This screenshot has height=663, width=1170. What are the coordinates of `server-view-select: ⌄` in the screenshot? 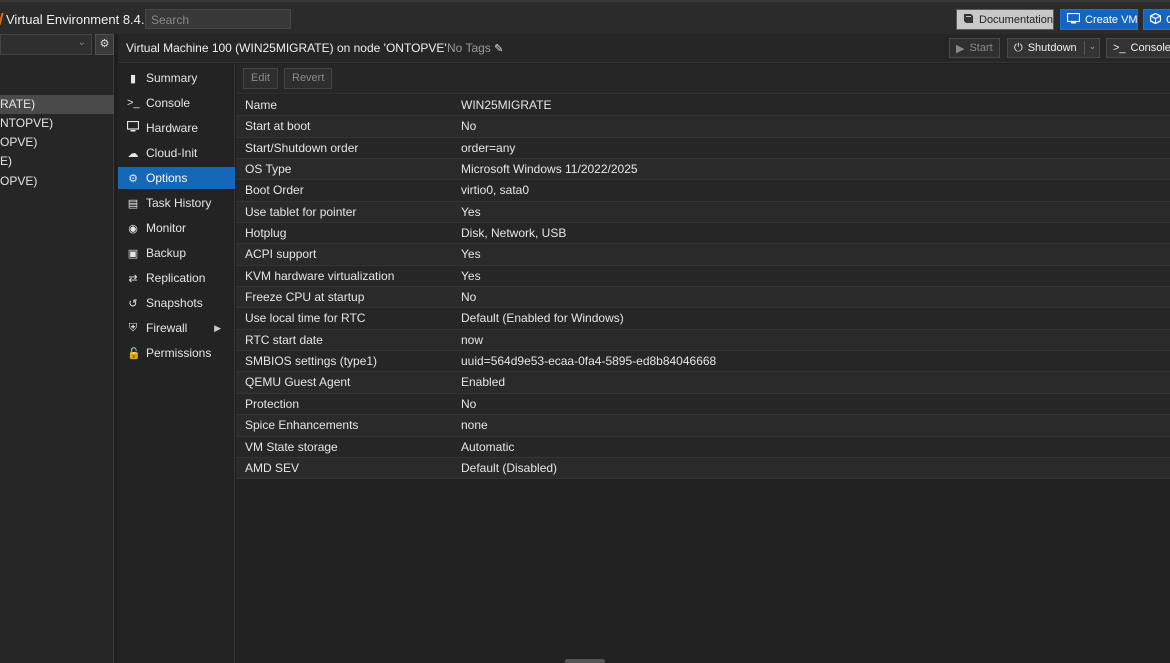 It's located at (46, 44).